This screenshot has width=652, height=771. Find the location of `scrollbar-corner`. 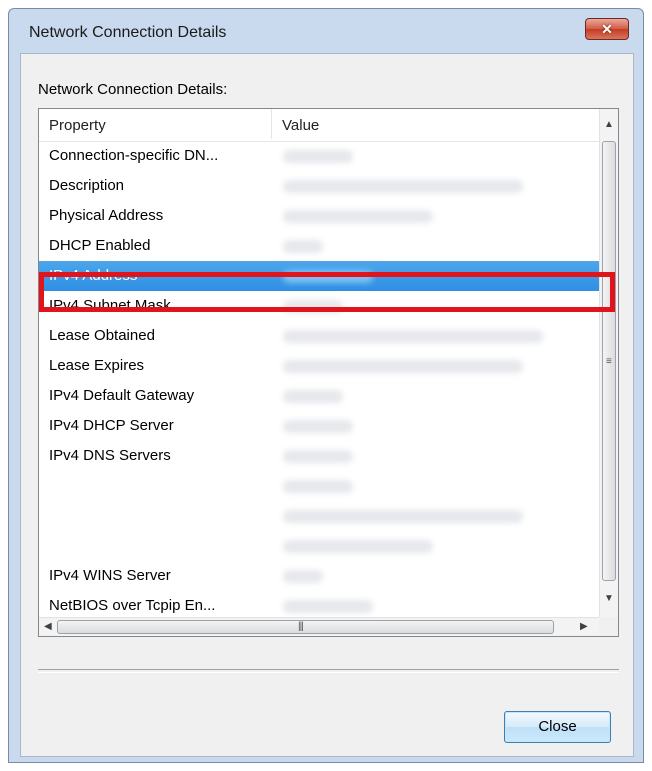

scrollbar-corner is located at coordinates (608, 626).